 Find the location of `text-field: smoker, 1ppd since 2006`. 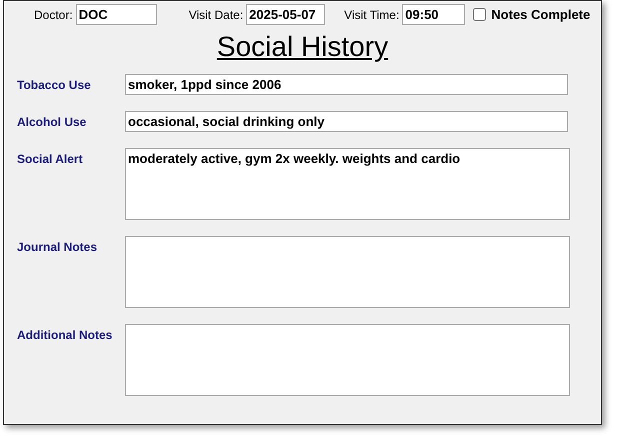

text-field: smoker, 1ppd since 2006 is located at coordinates (346, 84).